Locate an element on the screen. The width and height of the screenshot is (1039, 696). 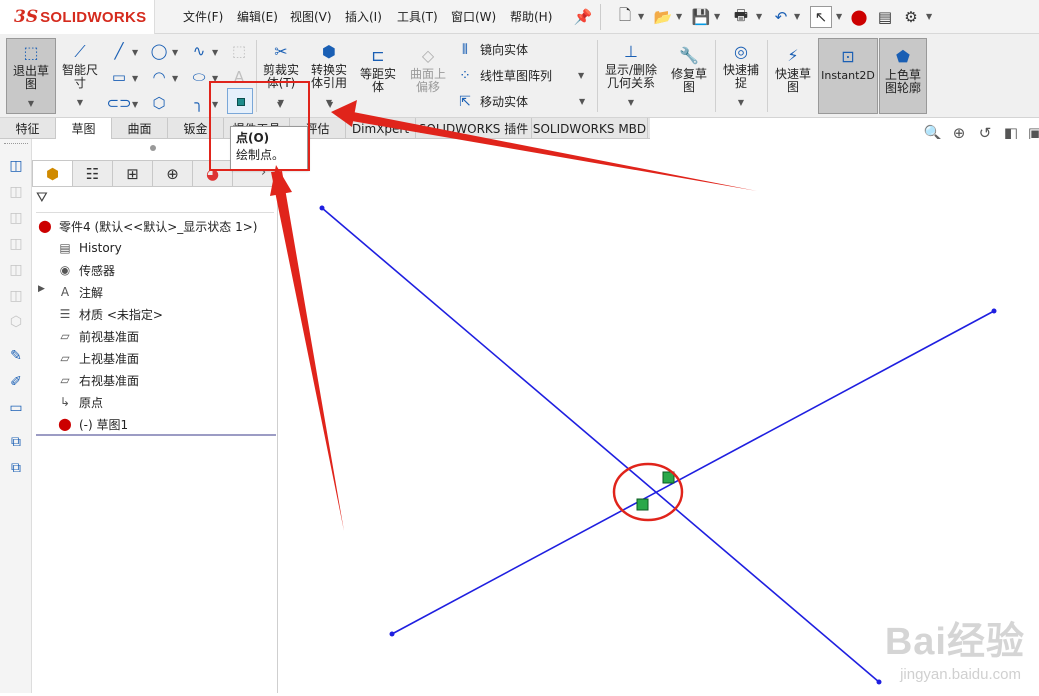
shaded-sketch-contours-button: ⬟ 上色草图轮廓 is located at coordinates (903, 76).